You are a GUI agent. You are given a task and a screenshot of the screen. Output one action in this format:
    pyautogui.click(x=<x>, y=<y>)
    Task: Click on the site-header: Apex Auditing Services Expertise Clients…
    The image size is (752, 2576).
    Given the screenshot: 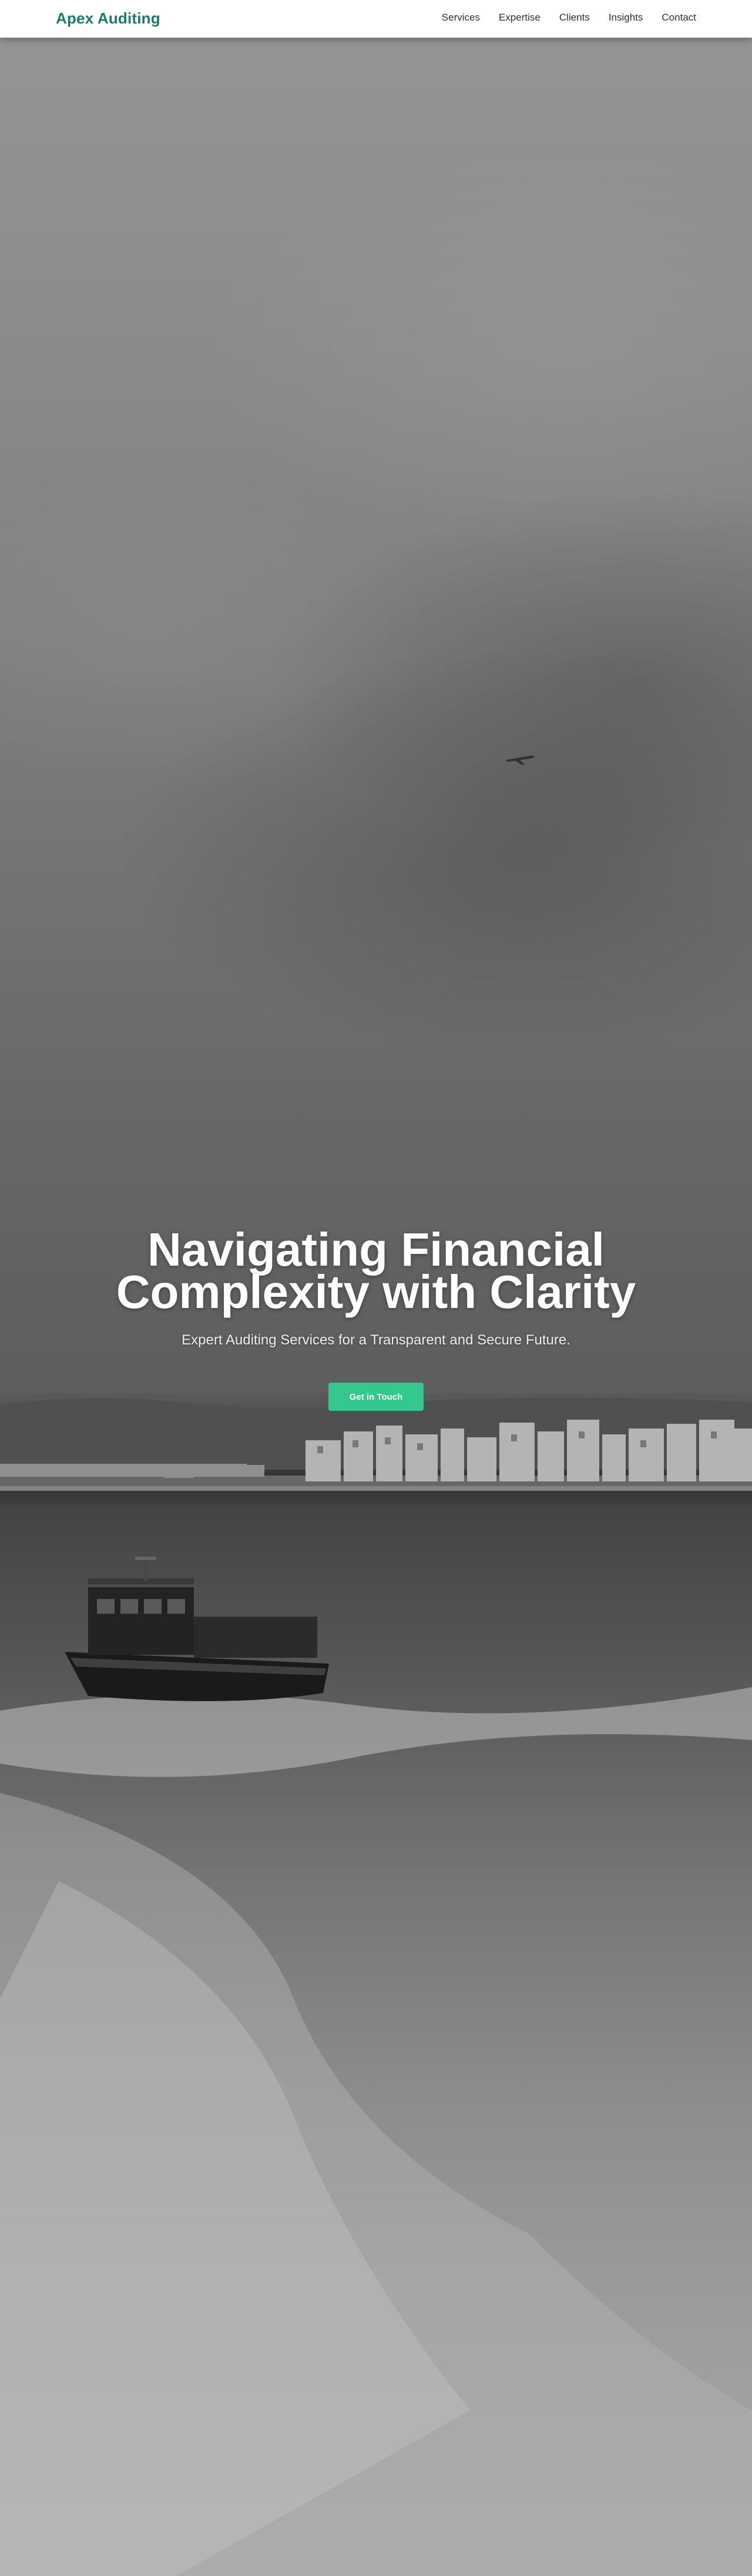 What is the action you would take?
    pyautogui.click(x=376, y=19)
    